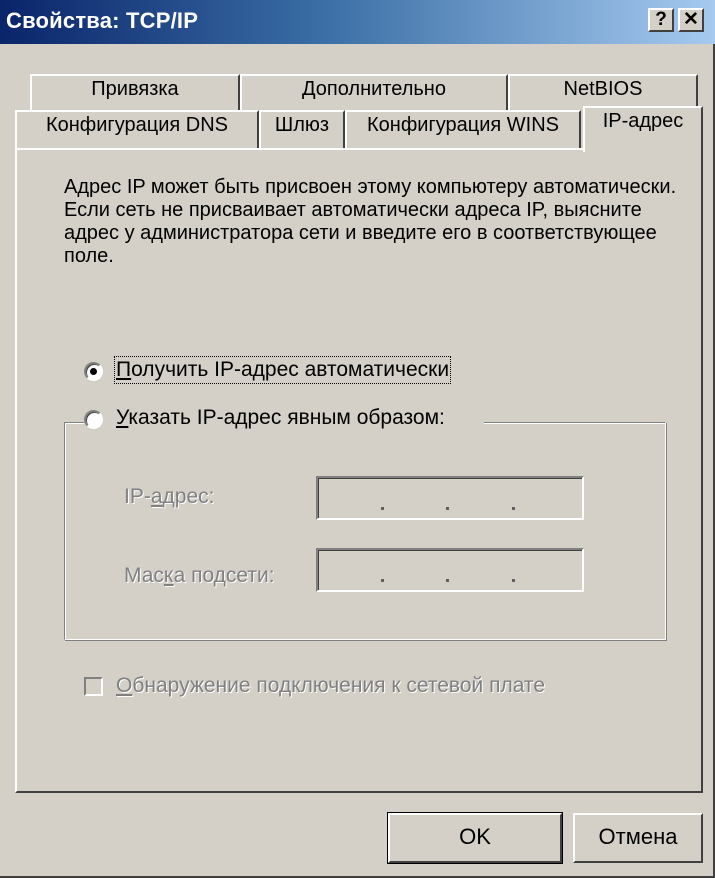 The image size is (715, 878). I want to click on radio-obtain-automatically, so click(93, 371).